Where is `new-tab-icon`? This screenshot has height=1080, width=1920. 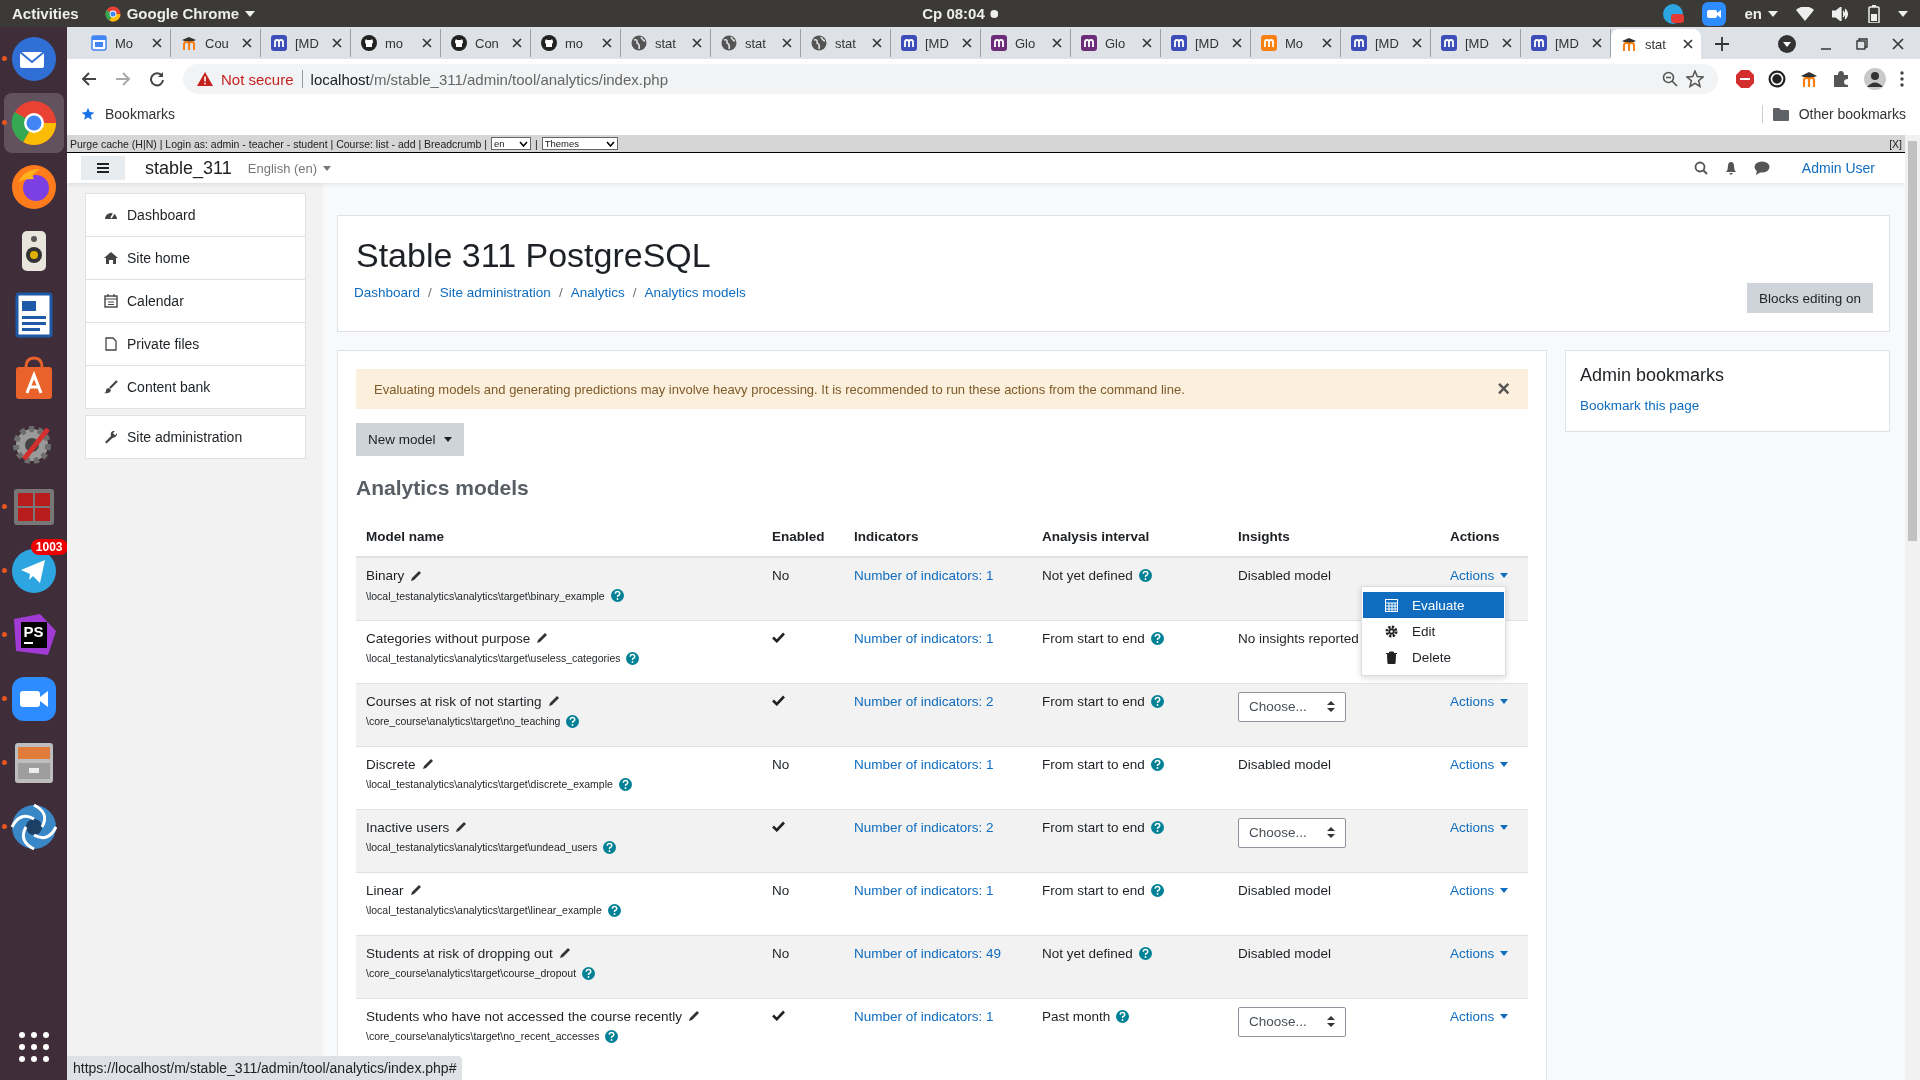 new-tab-icon is located at coordinates (1722, 44).